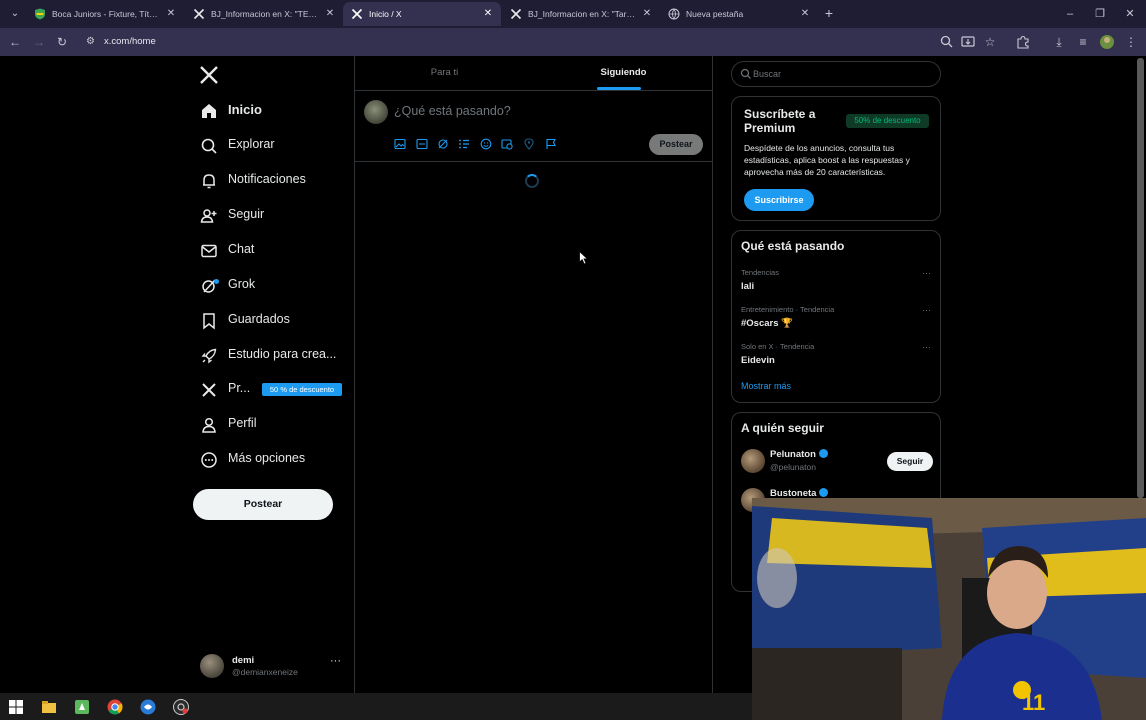  What do you see at coordinates (263, 504) in the screenshot?
I see `sidebar-post-button: Postear` at bounding box center [263, 504].